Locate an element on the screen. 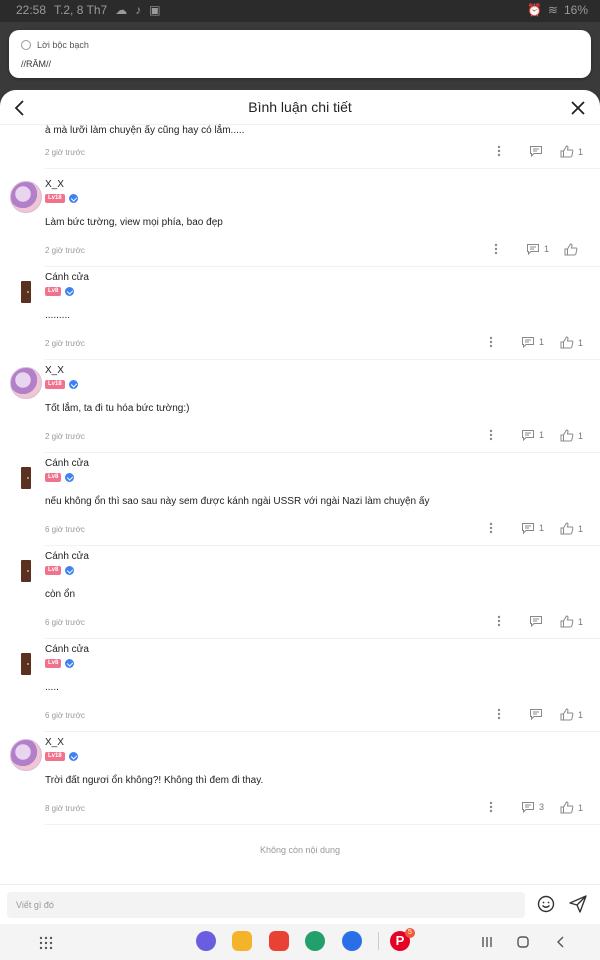  notification-banner: Lời bộc bạch //RĂM// is located at coordinates (300, 54).